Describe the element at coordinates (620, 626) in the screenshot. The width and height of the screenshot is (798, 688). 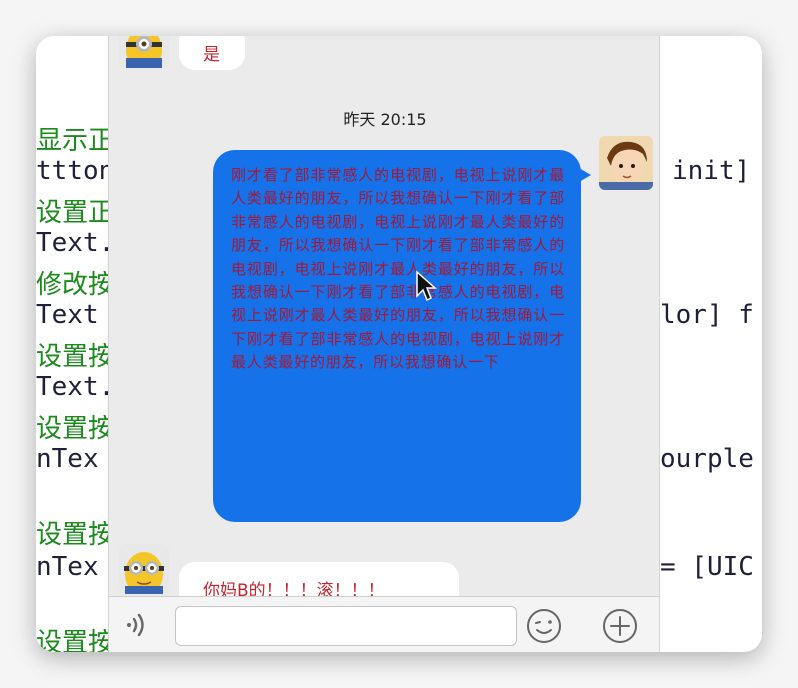
I see `plus-circle-icon` at that location.